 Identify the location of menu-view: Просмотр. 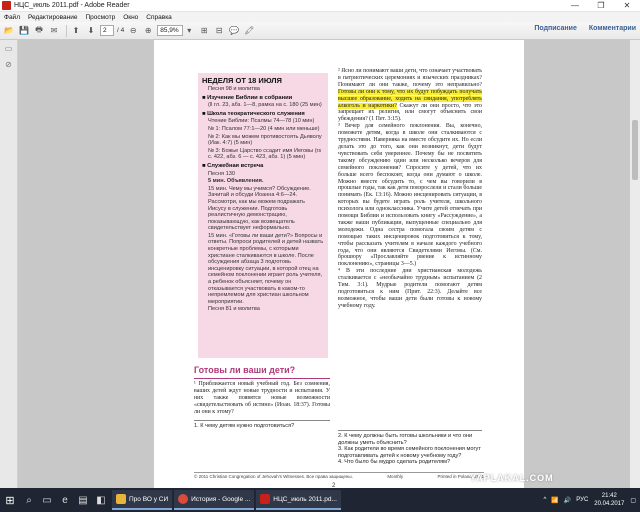
(101, 17).